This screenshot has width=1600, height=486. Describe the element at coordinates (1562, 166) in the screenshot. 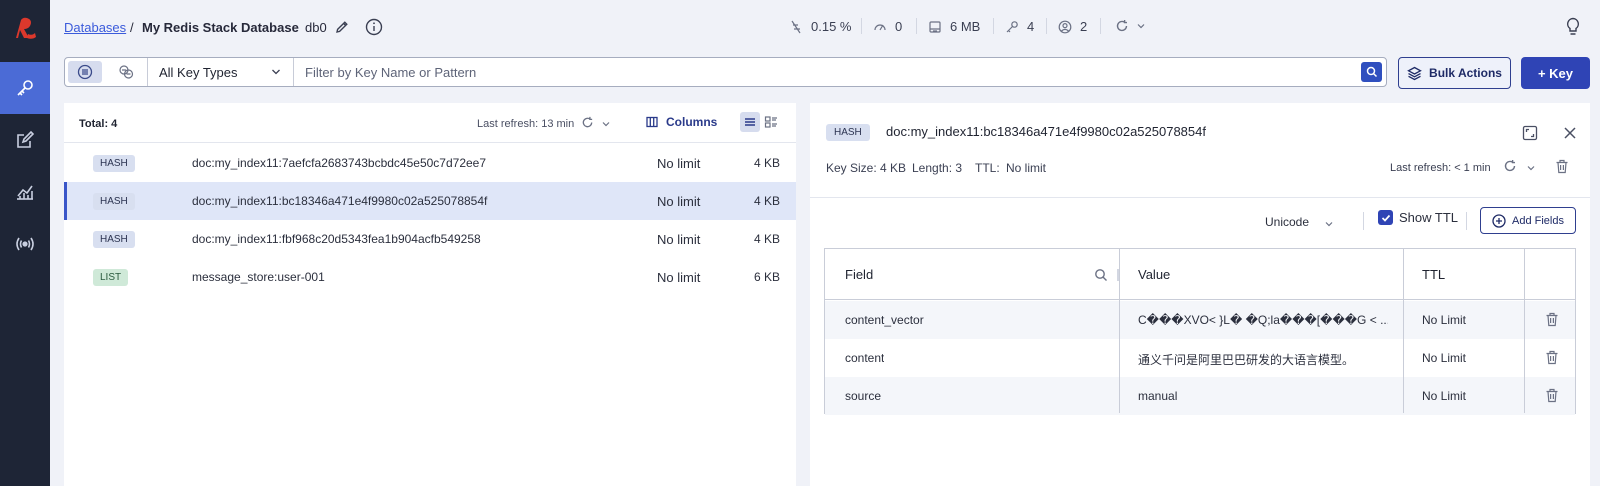

I see `delete-key-trash-icon` at that location.